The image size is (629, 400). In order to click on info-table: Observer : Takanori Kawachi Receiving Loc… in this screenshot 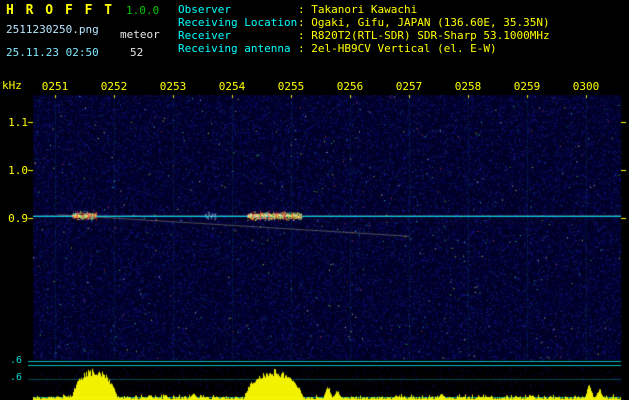, I will do `click(364, 29)`.